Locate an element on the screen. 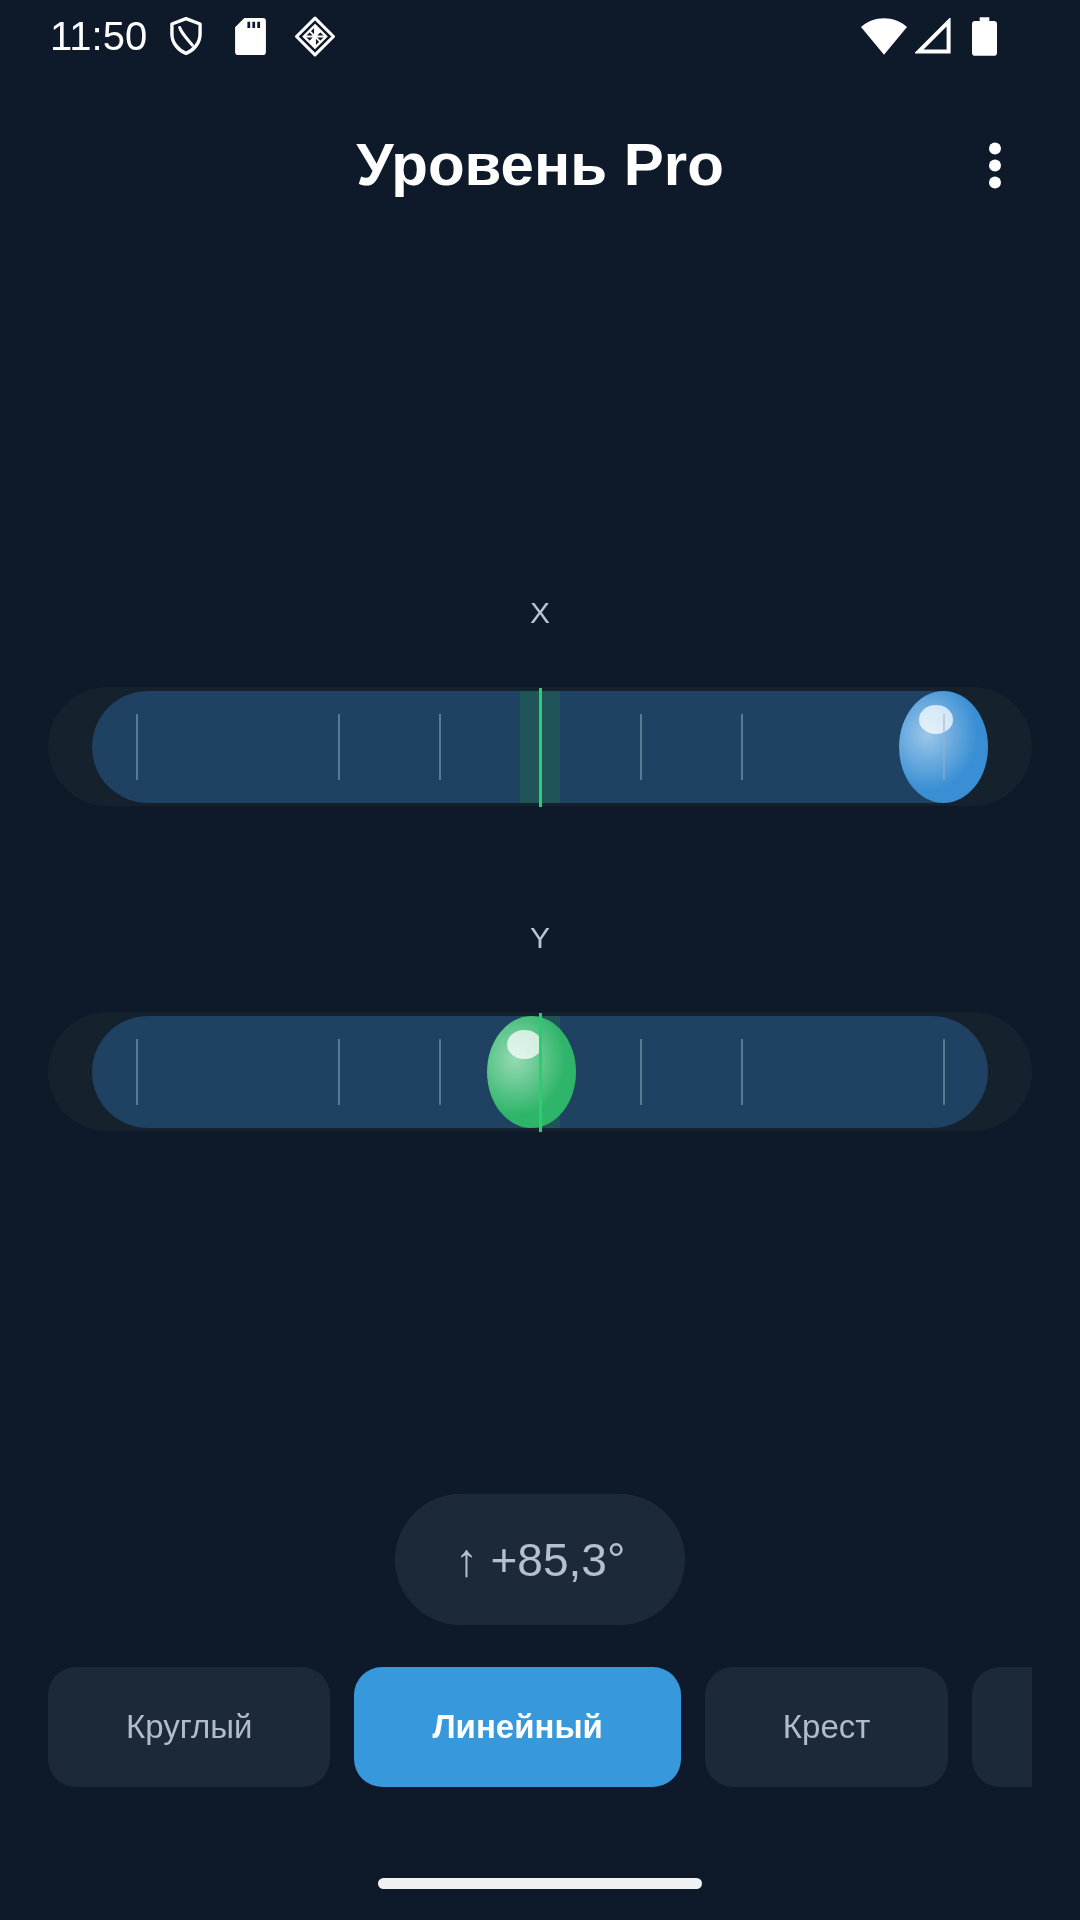 The image size is (1080, 1920). angle-readout: ↑ +85,3° is located at coordinates (540, 1559).